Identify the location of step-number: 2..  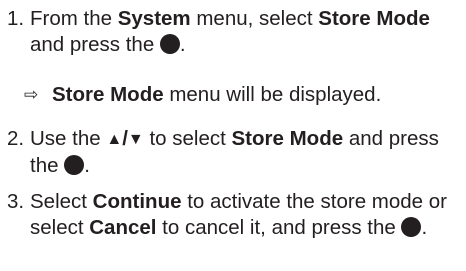
(16, 138).